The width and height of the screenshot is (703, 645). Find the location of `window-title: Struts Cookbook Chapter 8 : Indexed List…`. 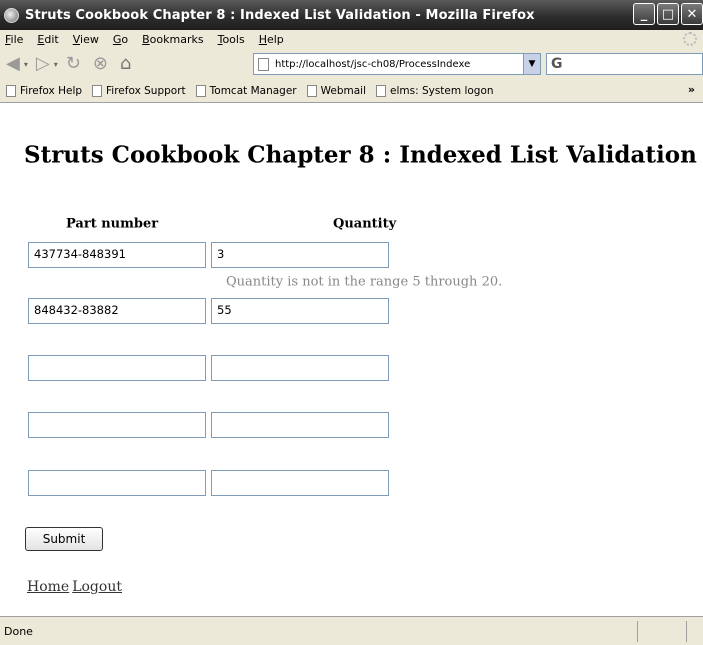

window-title: Struts Cookbook Chapter 8 : Indexed List… is located at coordinates (280, 15).